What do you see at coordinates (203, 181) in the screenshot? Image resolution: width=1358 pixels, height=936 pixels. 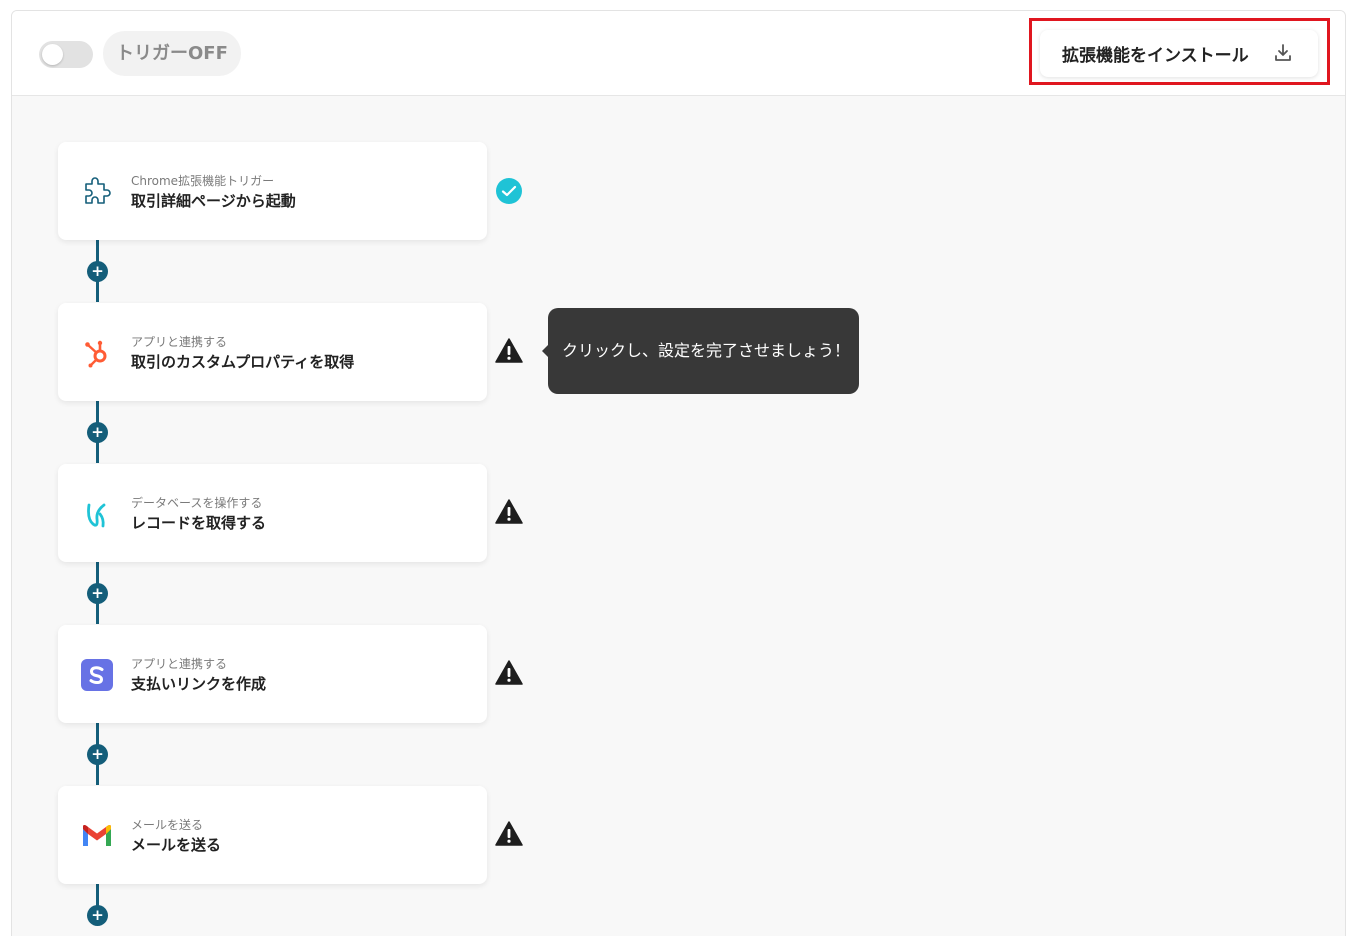 I see `step-category: Chrome拡張機能トリガー` at bounding box center [203, 181].